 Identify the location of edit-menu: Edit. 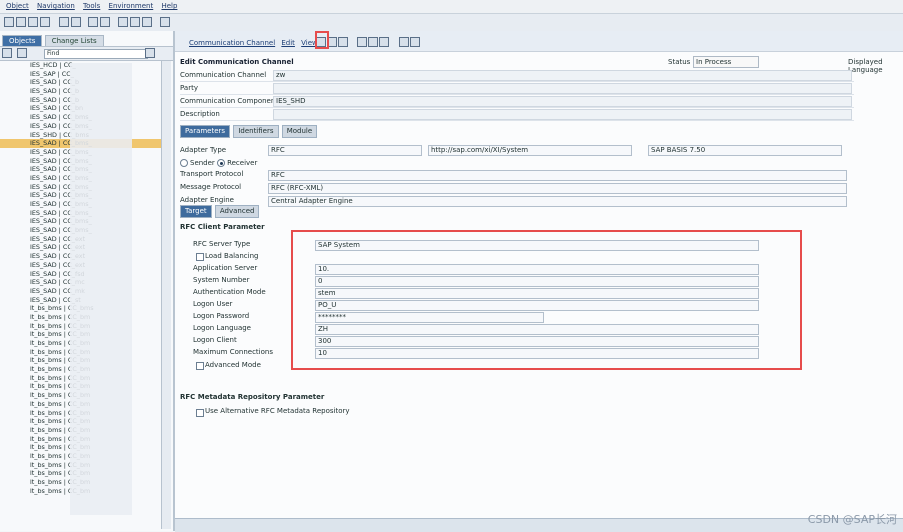
(288, 43).